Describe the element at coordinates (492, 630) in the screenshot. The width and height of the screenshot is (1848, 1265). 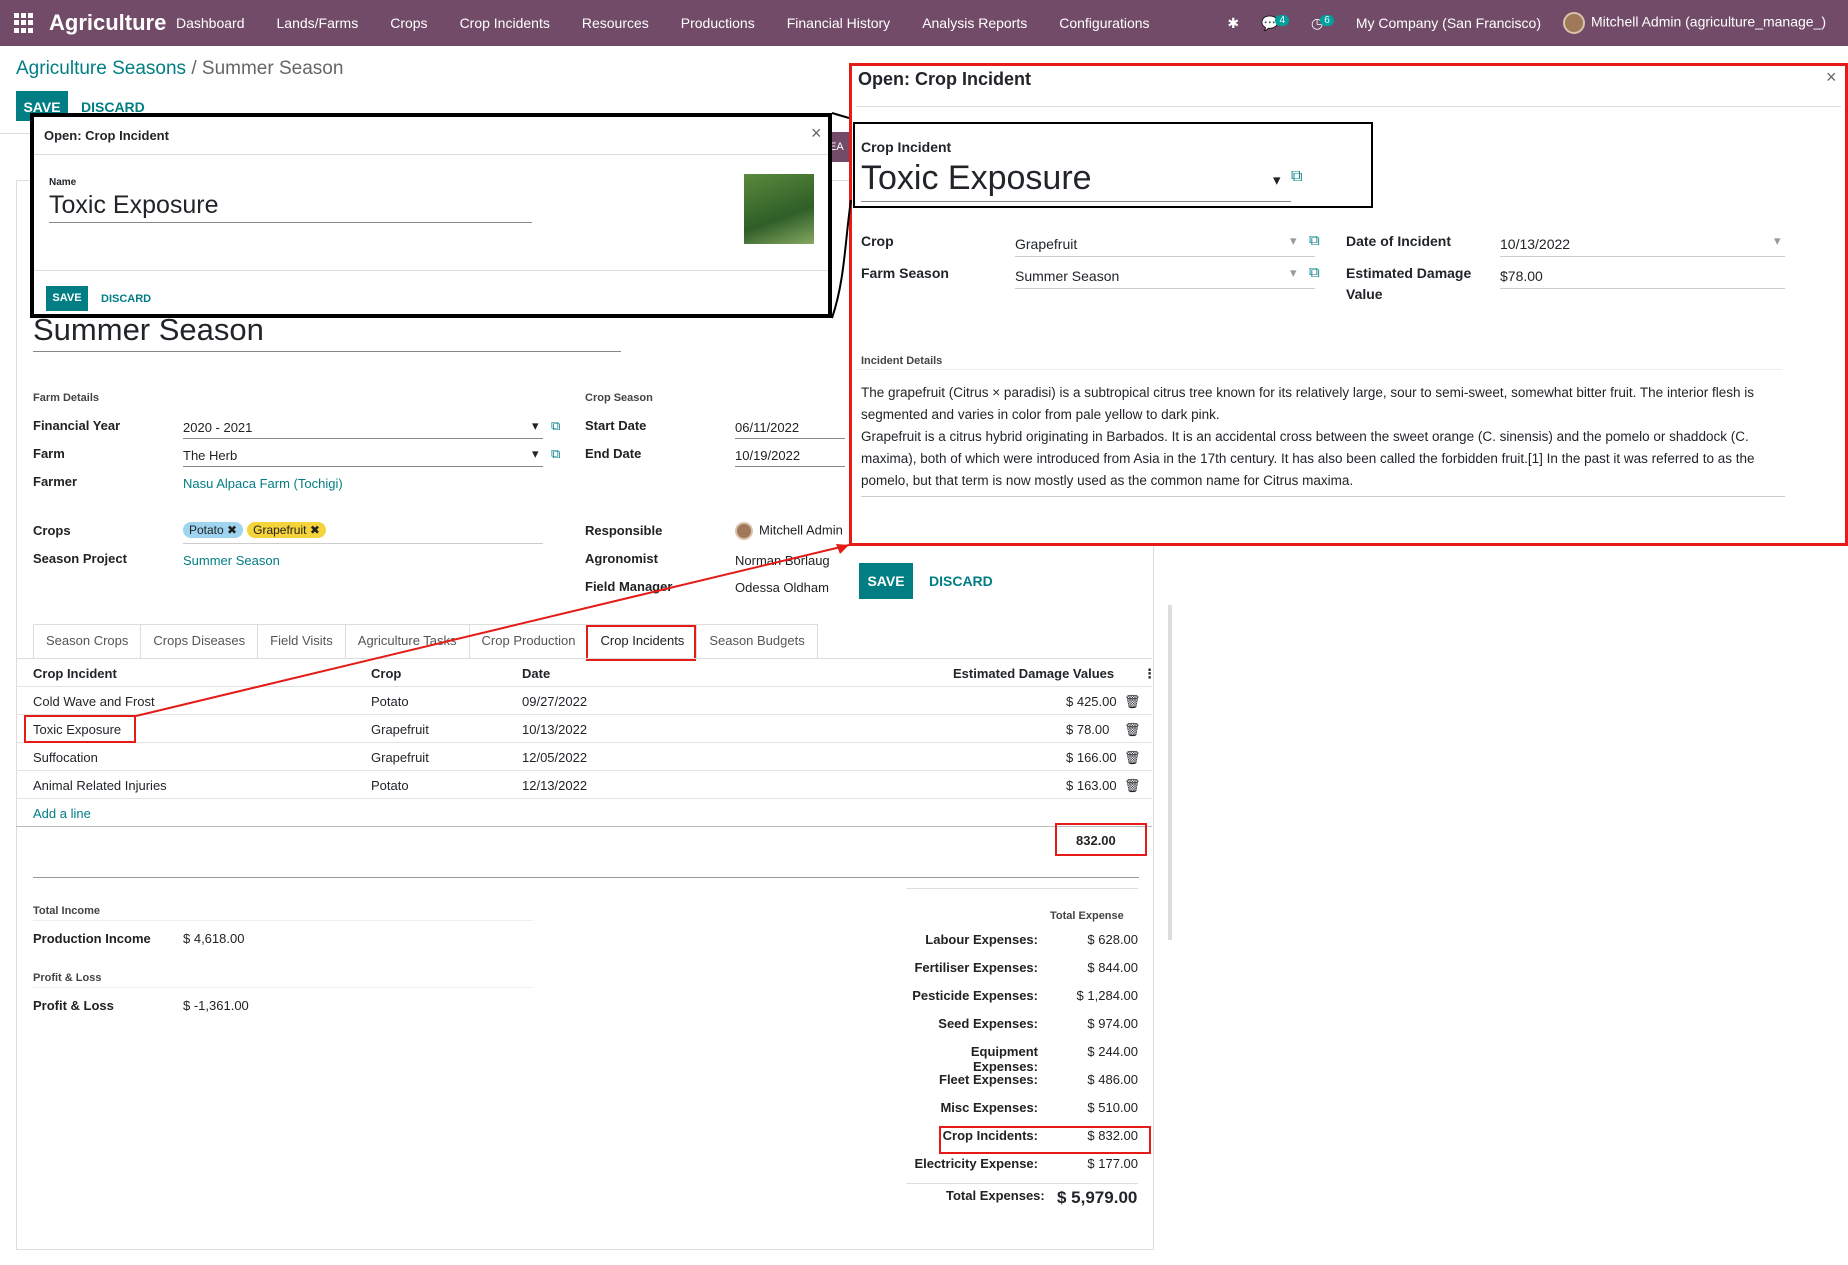
I see `connector-red-line` at that location.